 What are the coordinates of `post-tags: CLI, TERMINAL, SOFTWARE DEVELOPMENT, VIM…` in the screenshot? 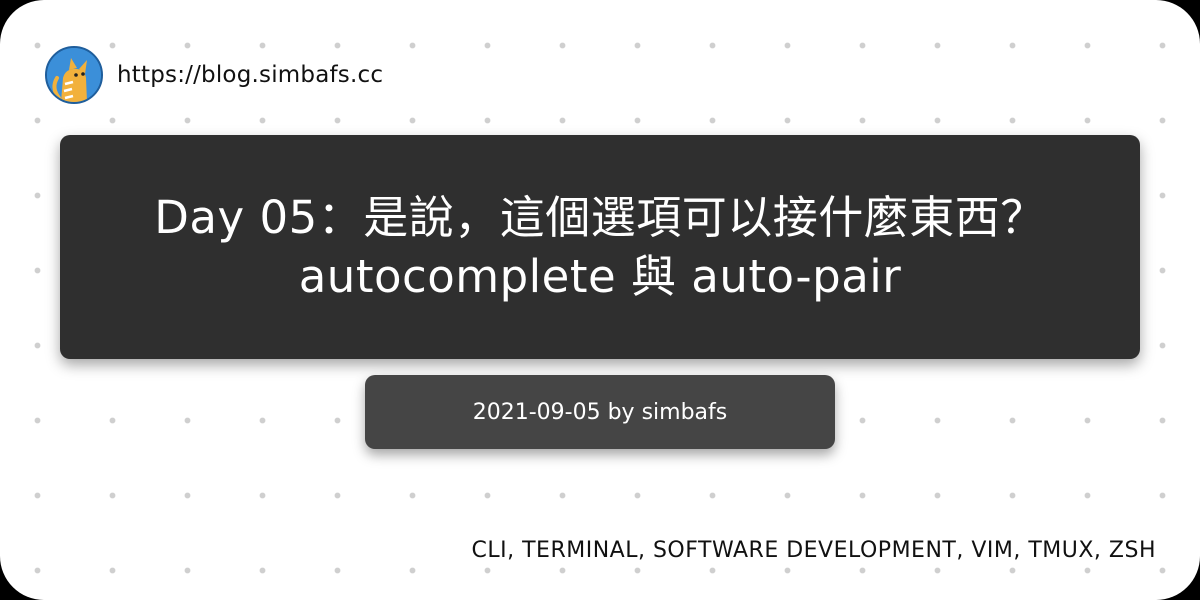 It's located at (813, 550).